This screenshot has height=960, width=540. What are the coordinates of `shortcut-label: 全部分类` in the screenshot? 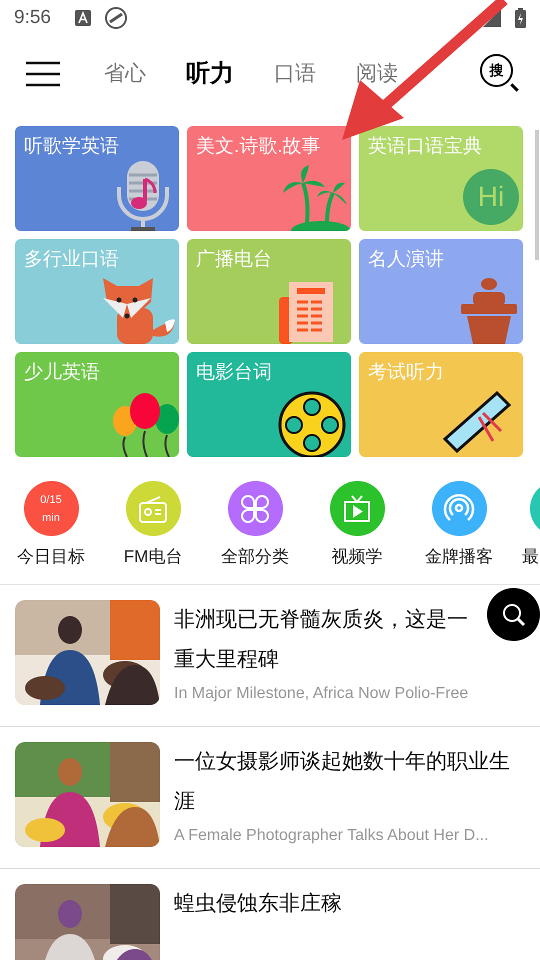 It's located at (255, 557).